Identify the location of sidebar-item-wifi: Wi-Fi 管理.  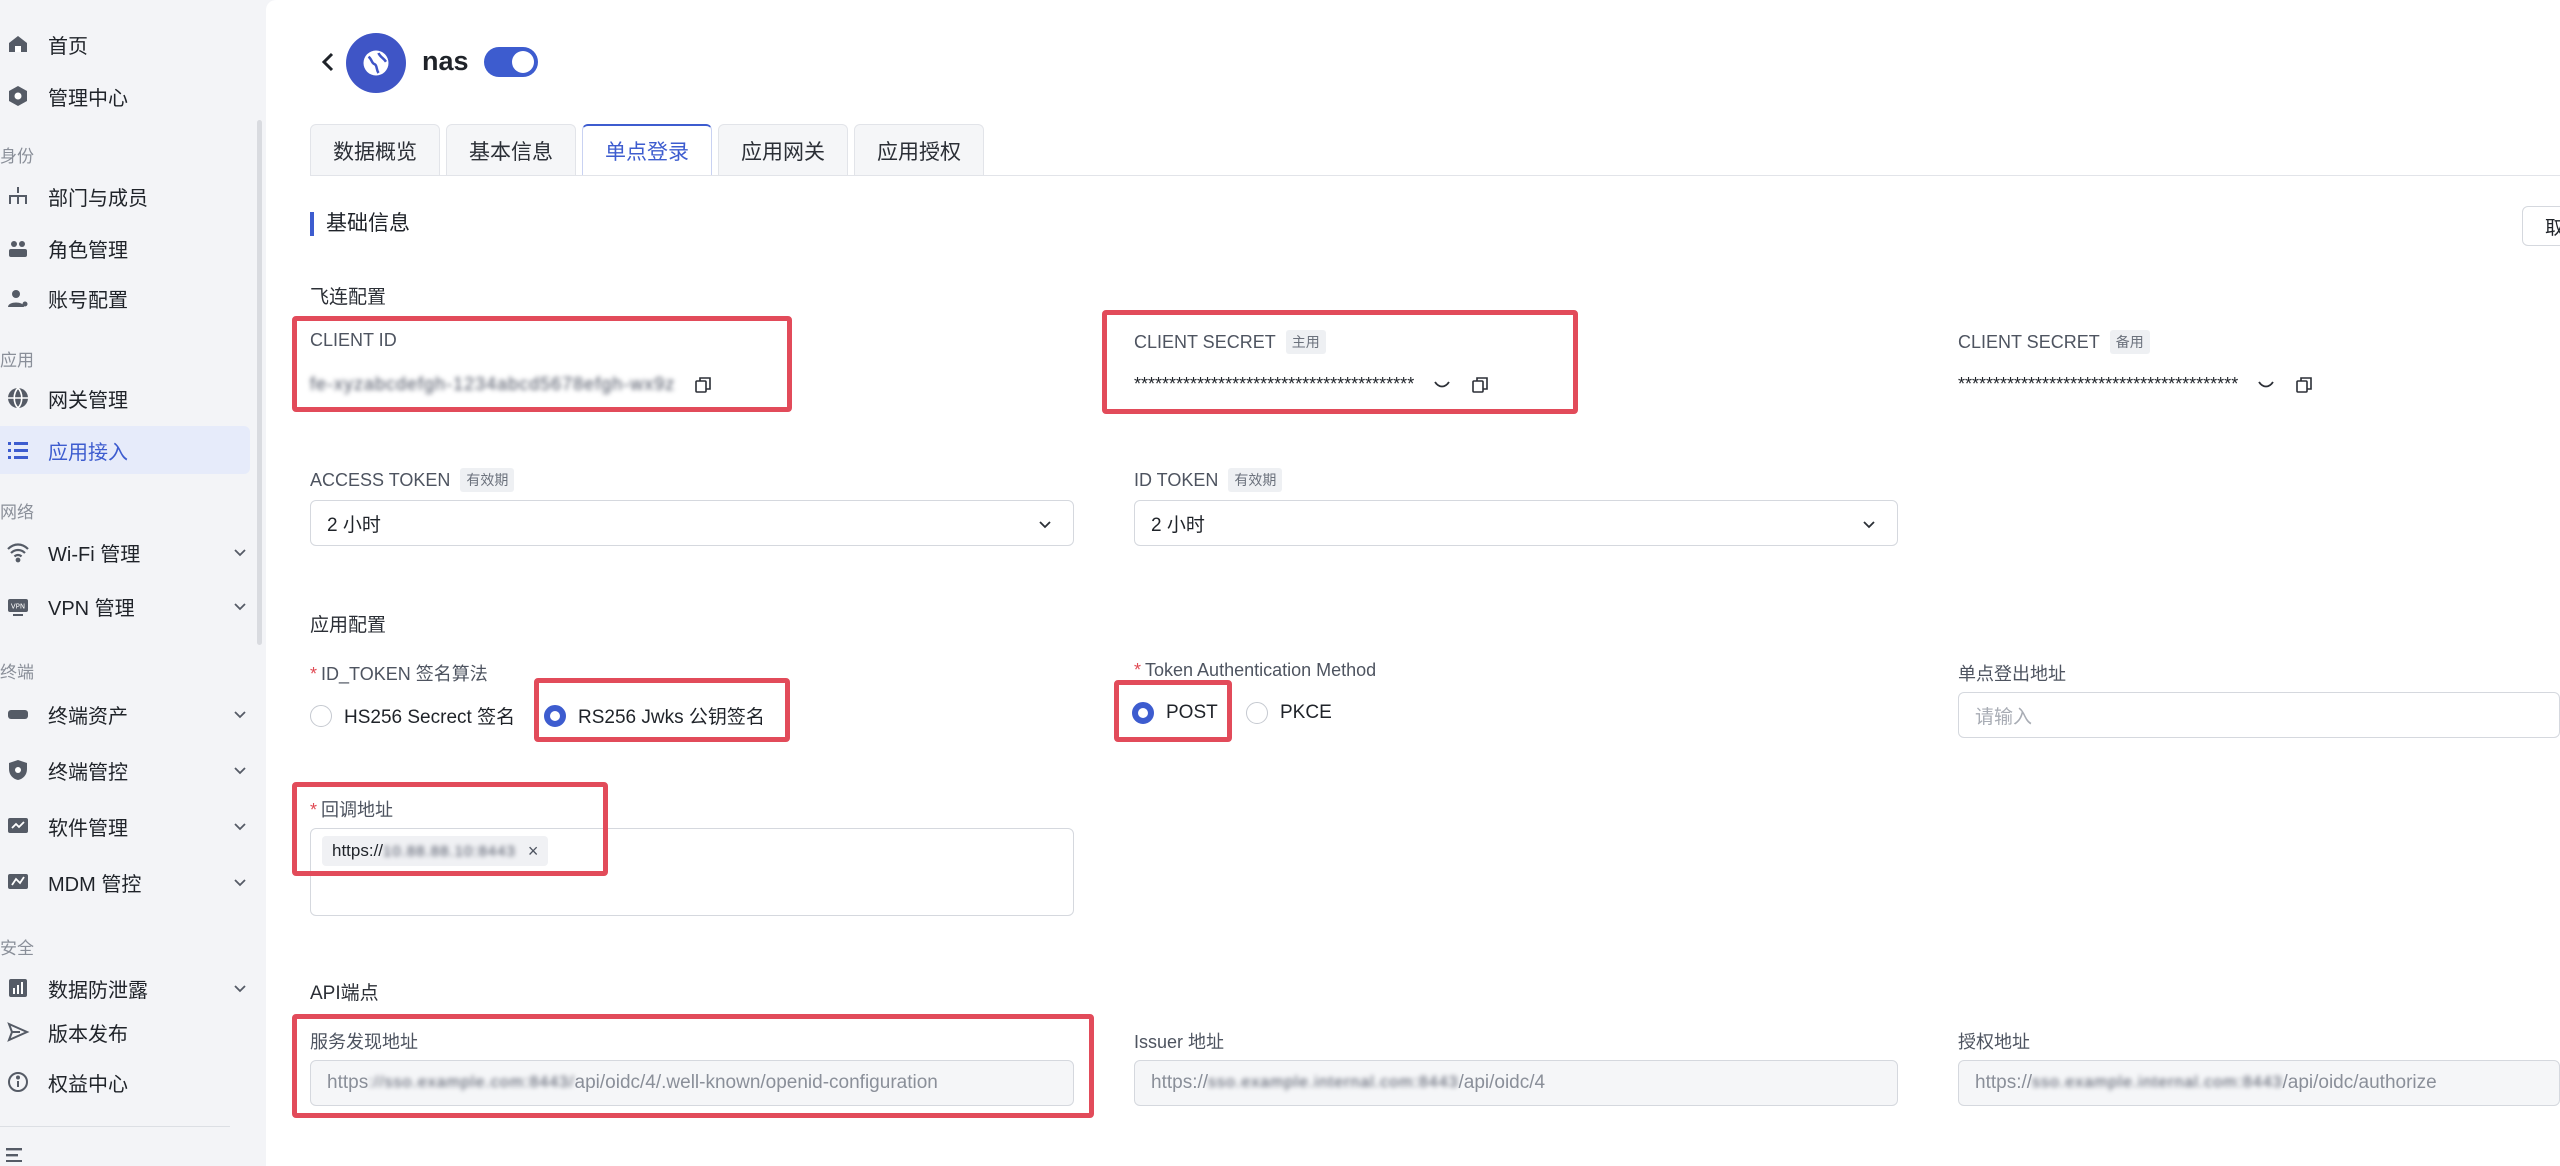
(125, 552).